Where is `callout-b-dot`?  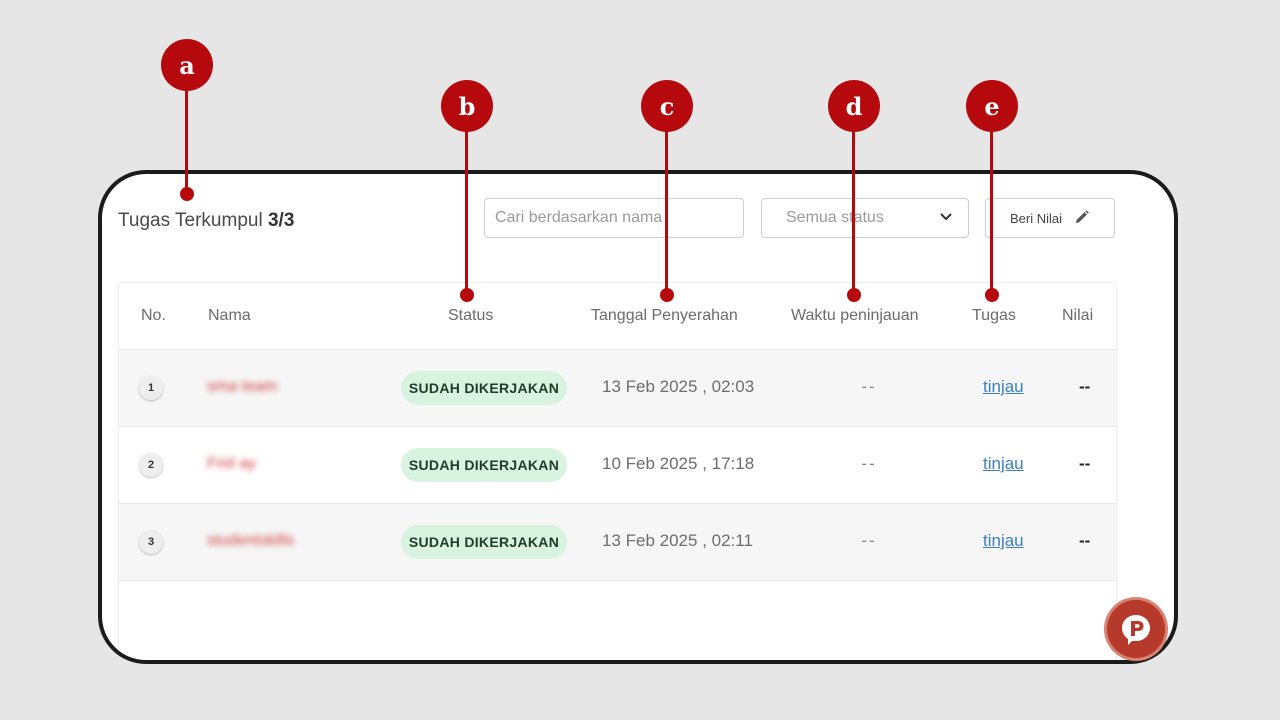 callout-b-dot is located at coordinates (467, 295).